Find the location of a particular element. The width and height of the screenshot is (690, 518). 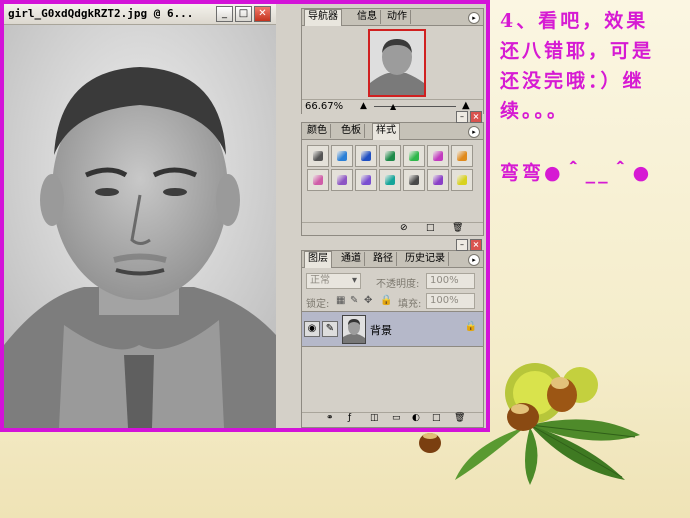

tab-paths: 路径 is located at coordinates (383, 259).